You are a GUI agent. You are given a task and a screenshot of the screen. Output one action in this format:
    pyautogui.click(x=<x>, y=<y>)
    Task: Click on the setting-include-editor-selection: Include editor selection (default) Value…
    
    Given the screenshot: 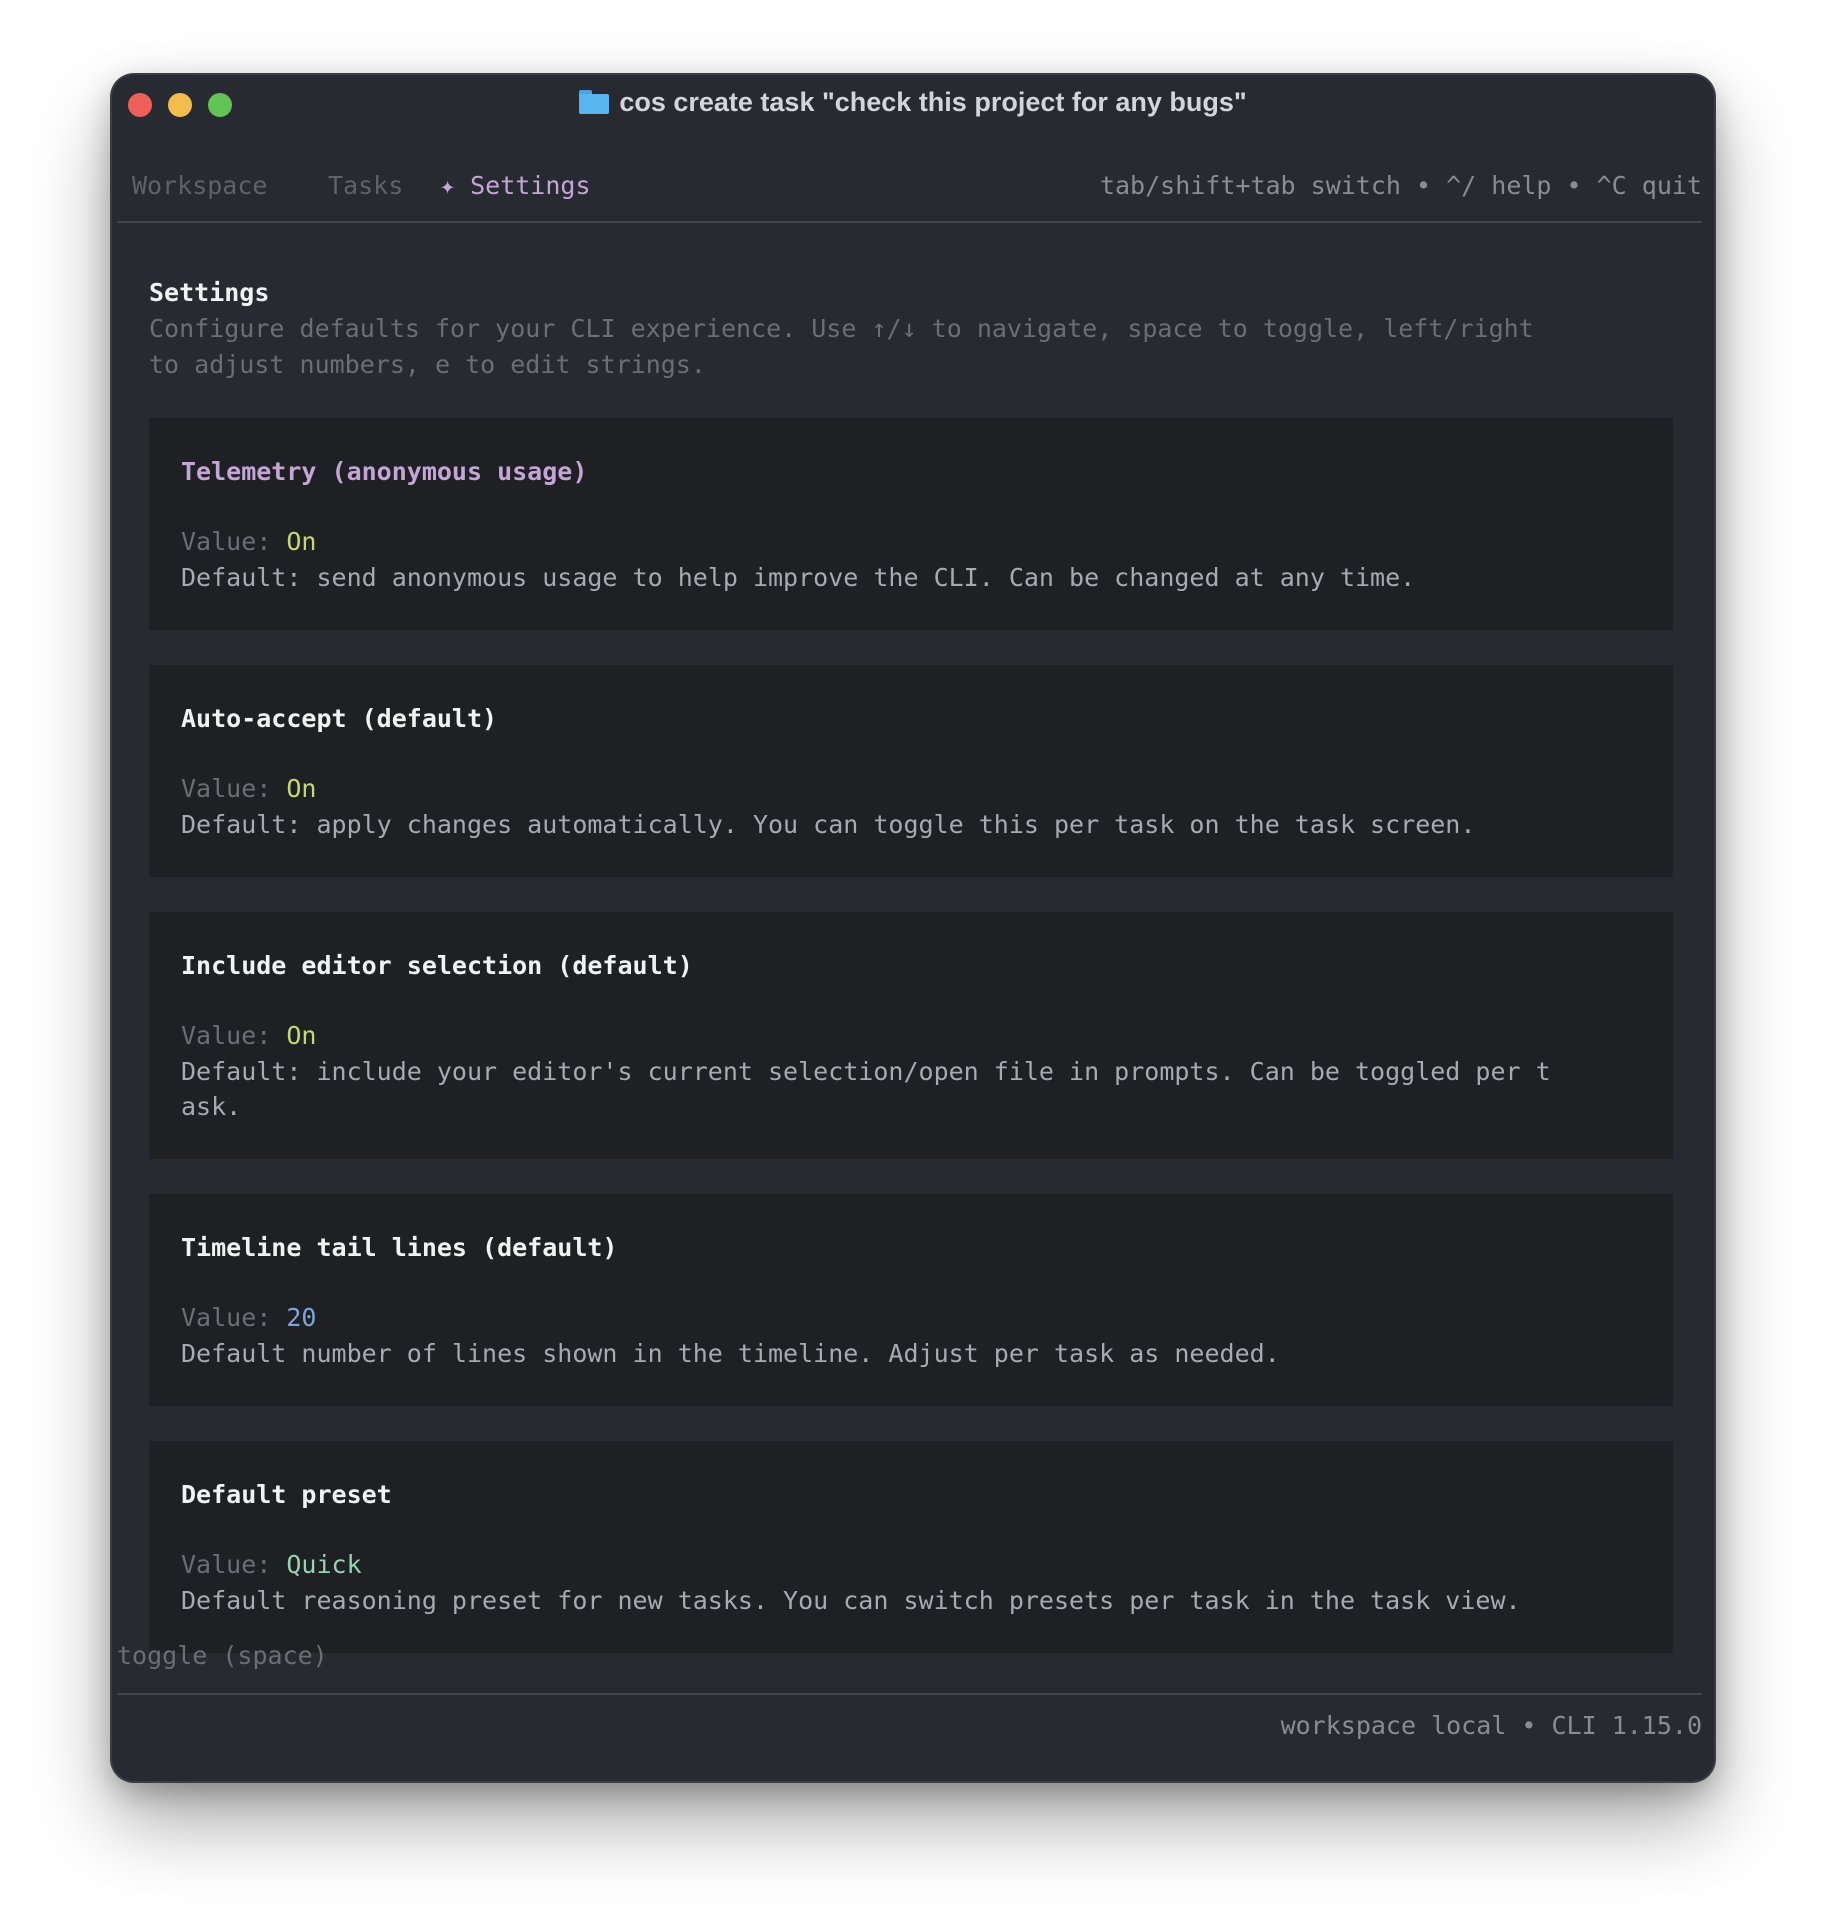 What is the action you would take?
    pyautogui.click(x=911, y=1035)
    